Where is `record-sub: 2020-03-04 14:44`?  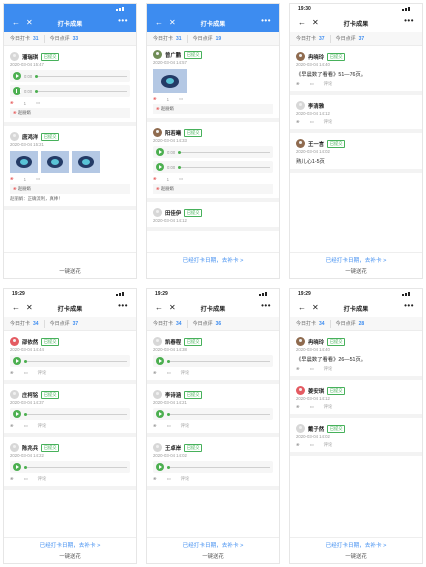 record-sub: 2020-03-04 14:44 is located at coordinates (70, 349).